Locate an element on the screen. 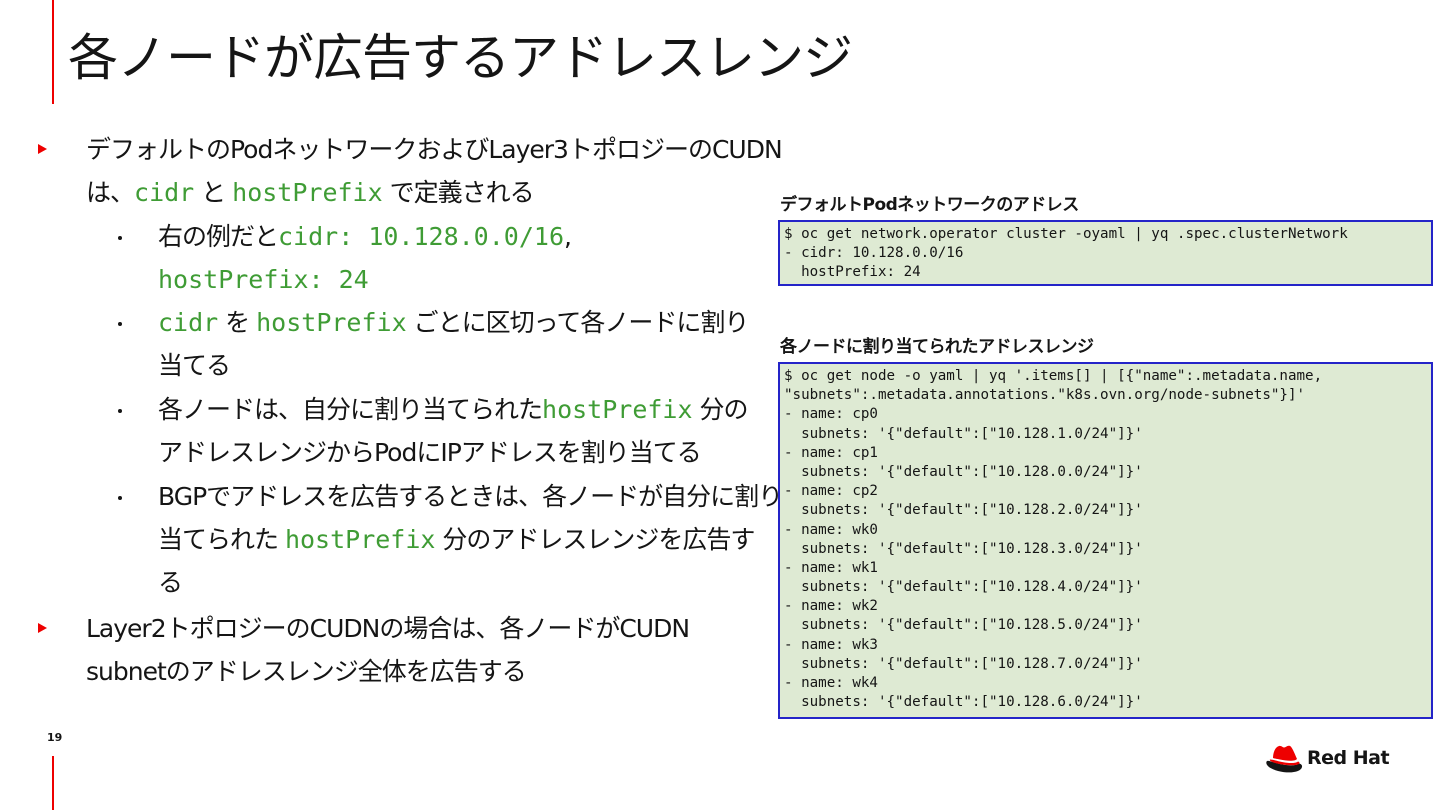 The width and height of the screenshot is (1440, 810). code-line: subnets: '{"default":["10.128.7.0/24"]}' is located at coordinates (963, 663).